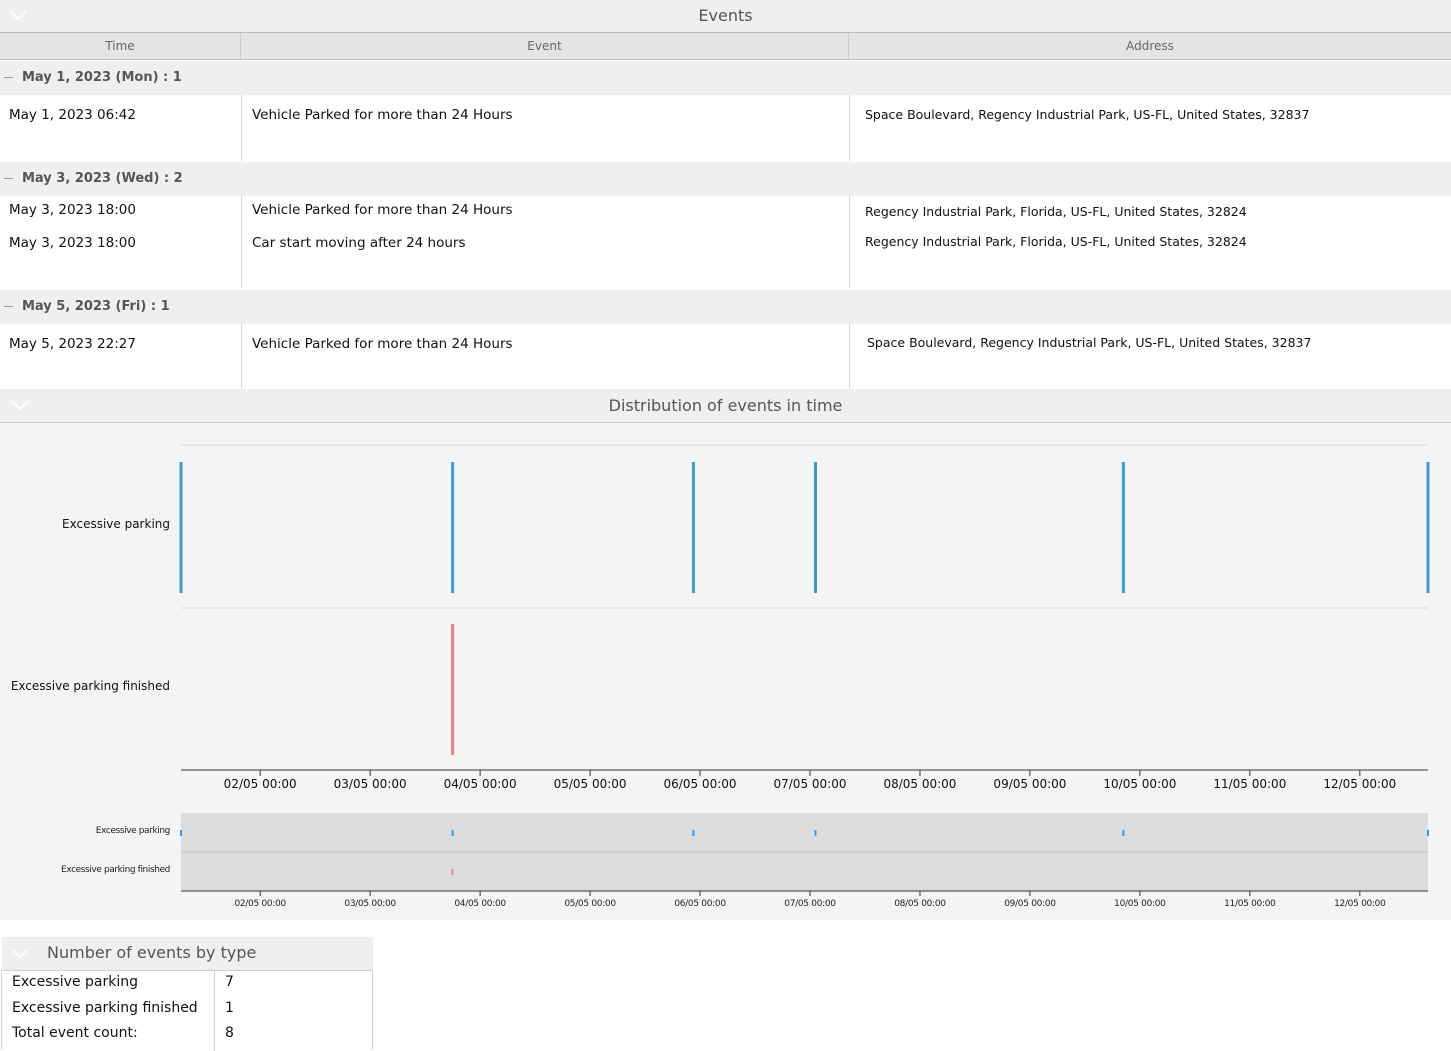  I want to click on x-tick-label: 03/05 00:00, so click(370, 784).